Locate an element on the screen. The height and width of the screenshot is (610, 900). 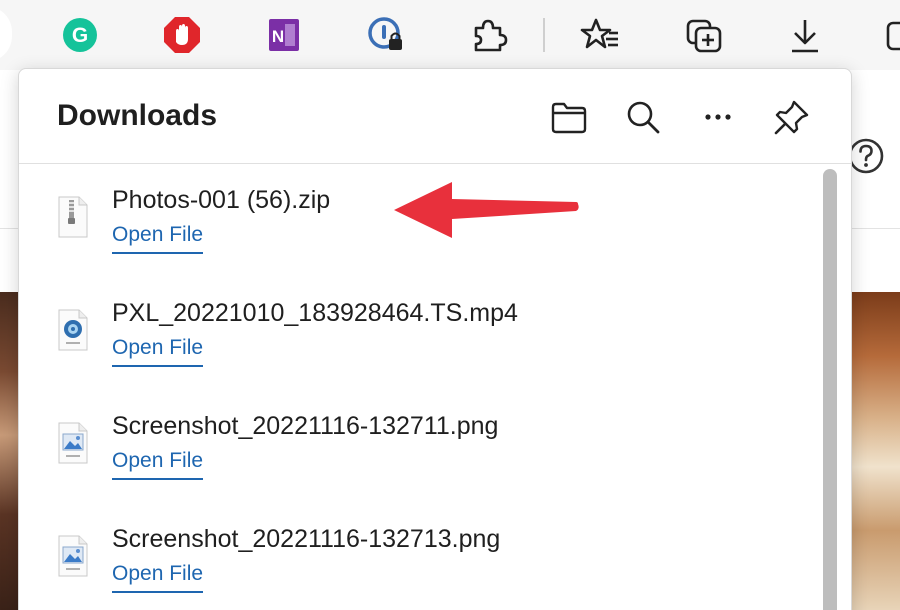
open-folder-icon is located at coordinates (569, 117).